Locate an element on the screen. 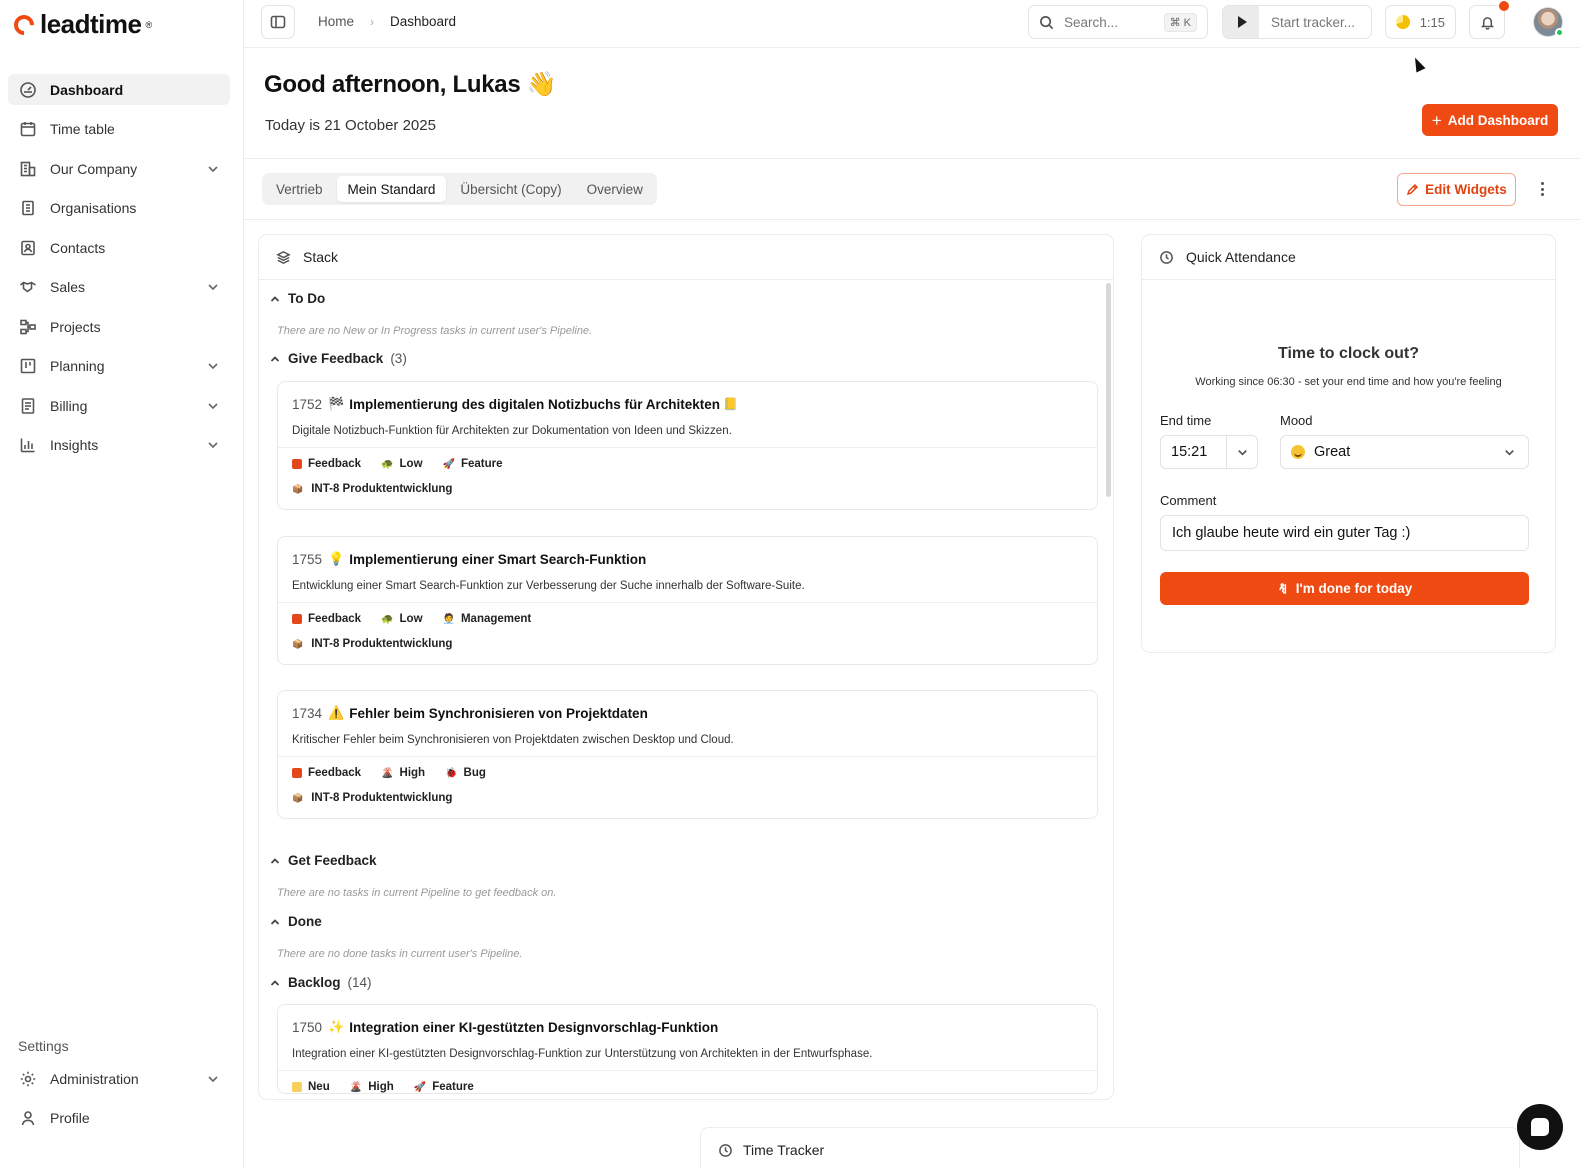 The image size is (1580, 1168). section-done: Done is located at coordinates (295, 921).